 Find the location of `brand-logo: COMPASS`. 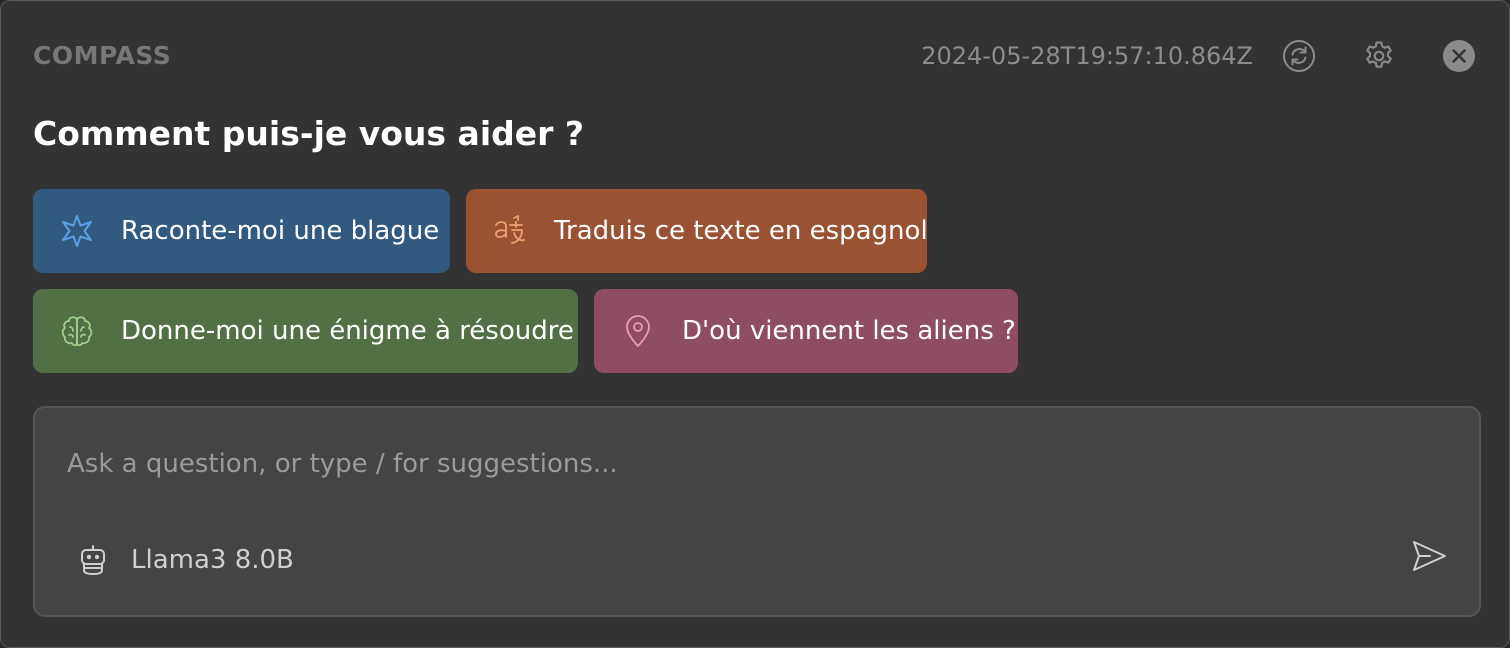

brand-logo: COMPASS is located at coordinates (102, 55).